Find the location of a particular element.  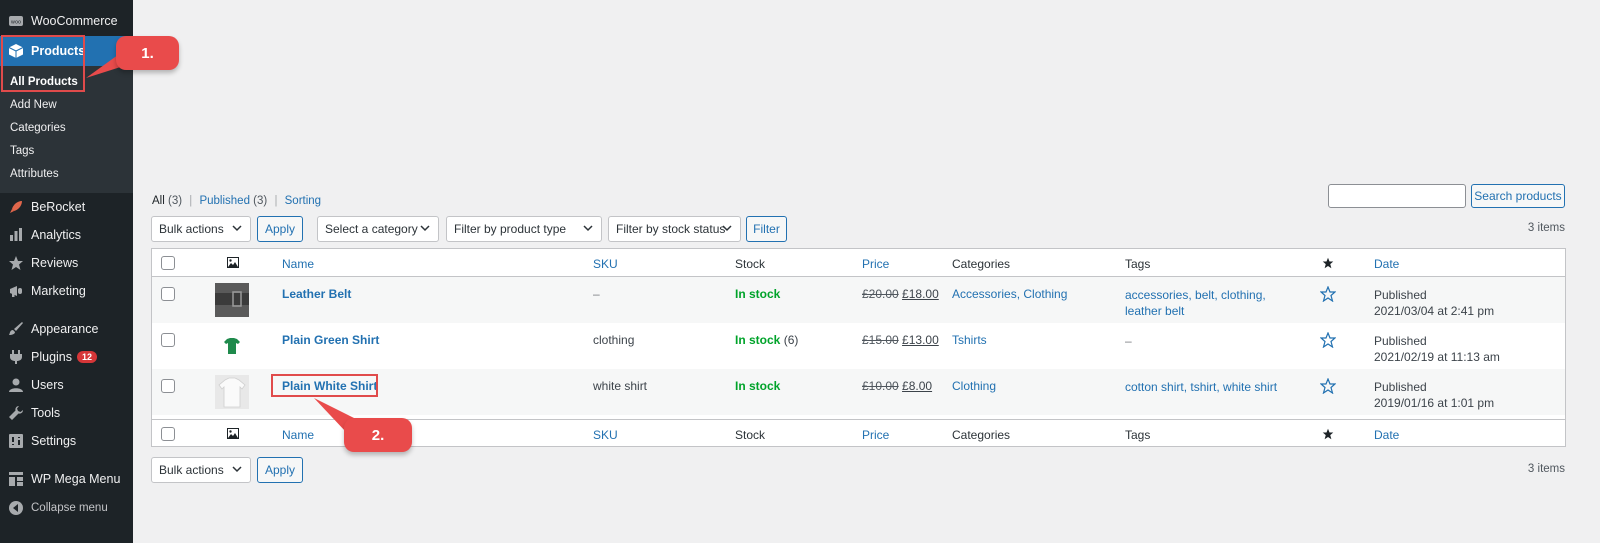

menu-item-settings: Settings is located at coordinates (66, 441).